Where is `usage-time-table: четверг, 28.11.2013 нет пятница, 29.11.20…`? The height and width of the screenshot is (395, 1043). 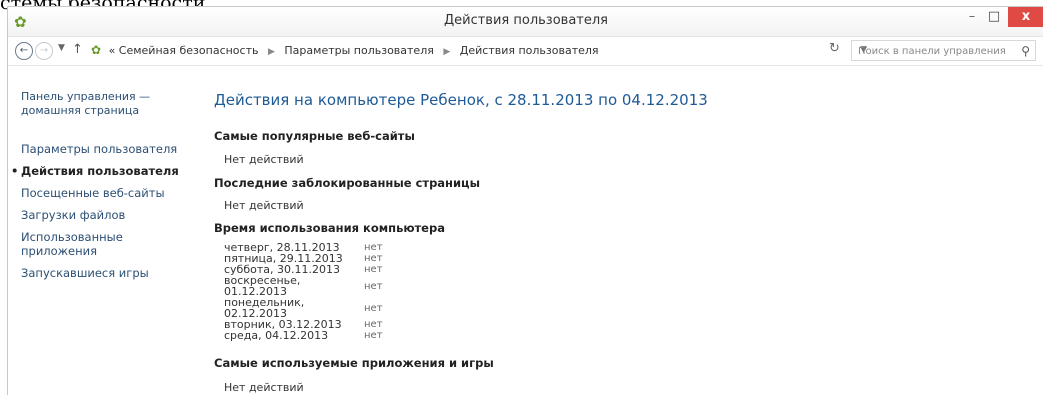 usage-time-table: четверг, 28.11.2013 нет пятница, 29.11.20… is located at coordinates (303, 291).